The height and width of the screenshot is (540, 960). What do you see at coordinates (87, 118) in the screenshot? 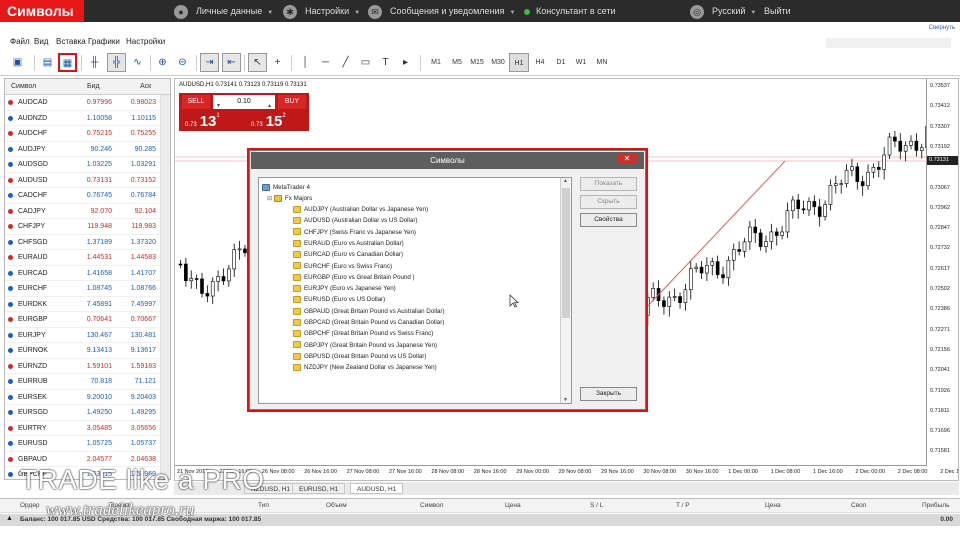
I see `watch-row: AUDNZD 1.10058 1.10115` at bounding box center [87, 118].